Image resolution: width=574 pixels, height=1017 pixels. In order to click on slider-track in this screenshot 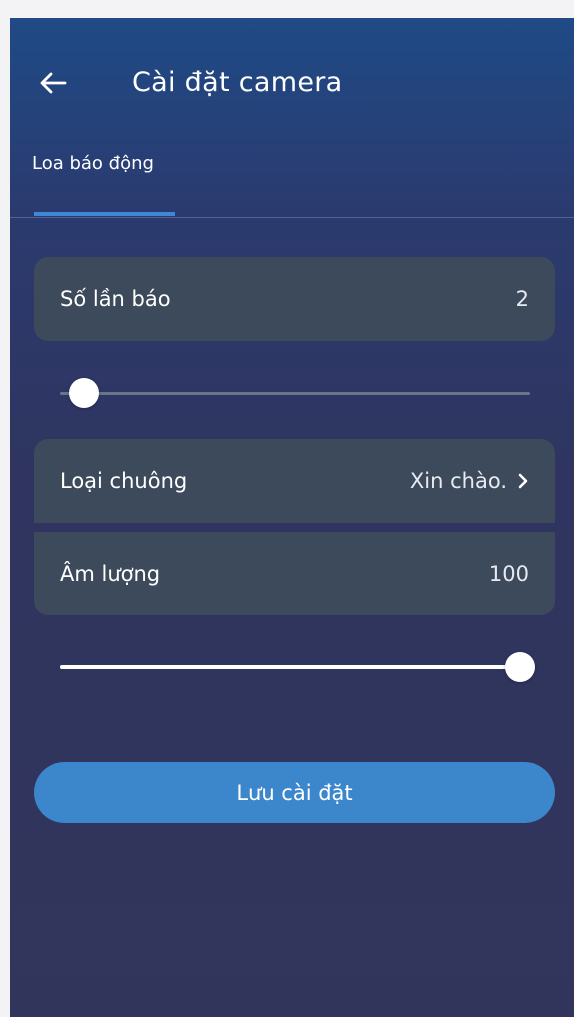, I will do `click(295, 393)`.